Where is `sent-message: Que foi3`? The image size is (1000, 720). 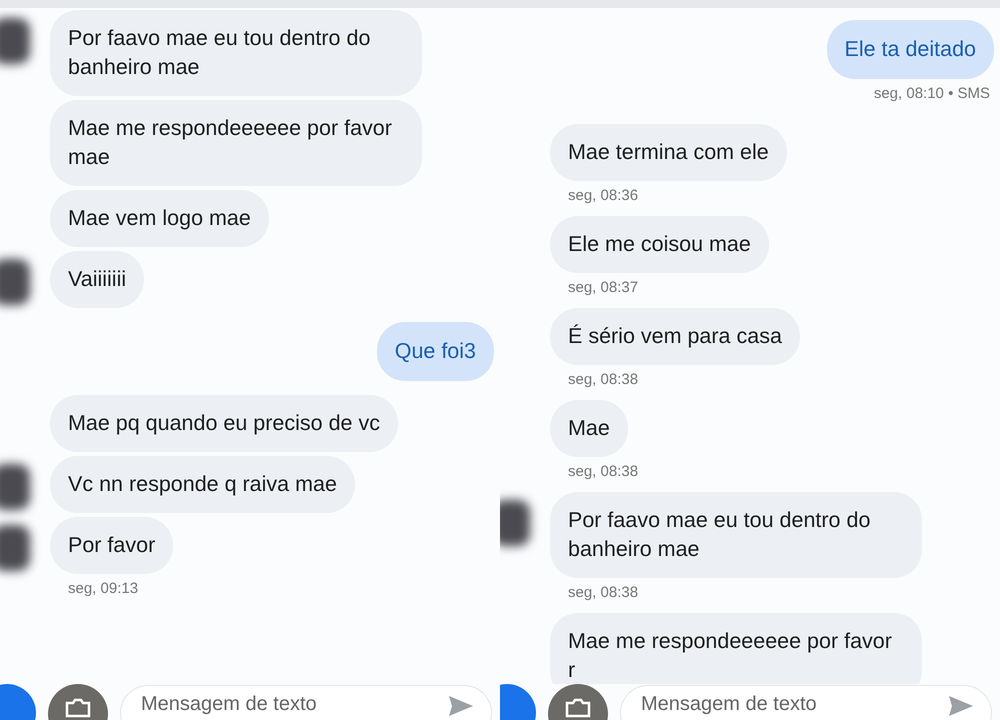
sent-message: Que foi3 is located at coordinates (435, 351).